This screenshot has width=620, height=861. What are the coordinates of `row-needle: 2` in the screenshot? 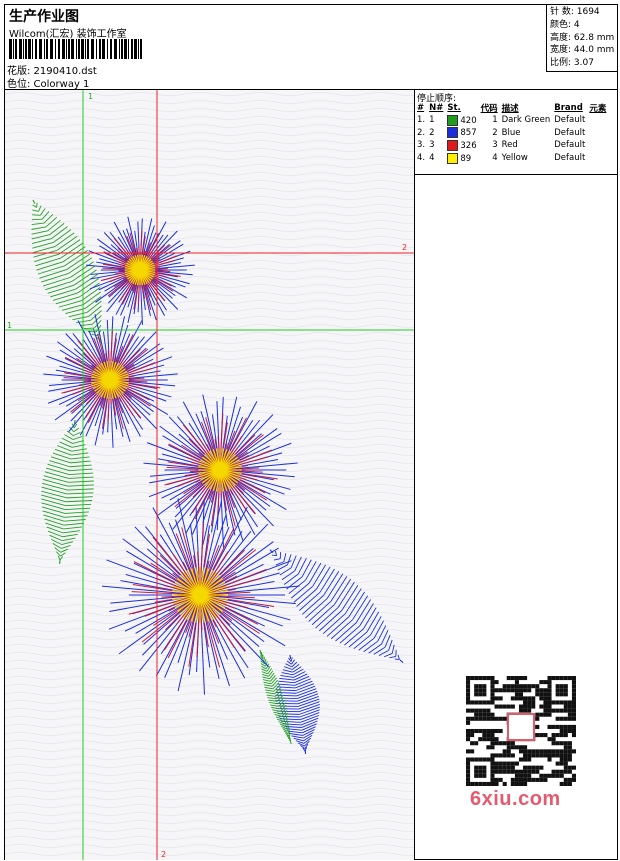 It's located at (432, 132).